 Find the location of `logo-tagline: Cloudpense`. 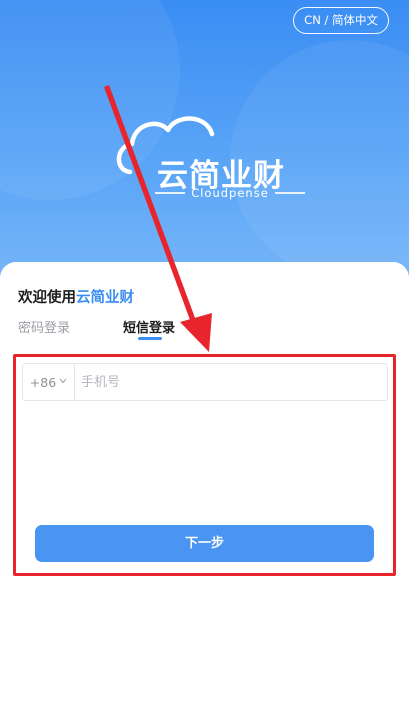

logo-tagline: Cloudpense is located at coordinates (230, 193).